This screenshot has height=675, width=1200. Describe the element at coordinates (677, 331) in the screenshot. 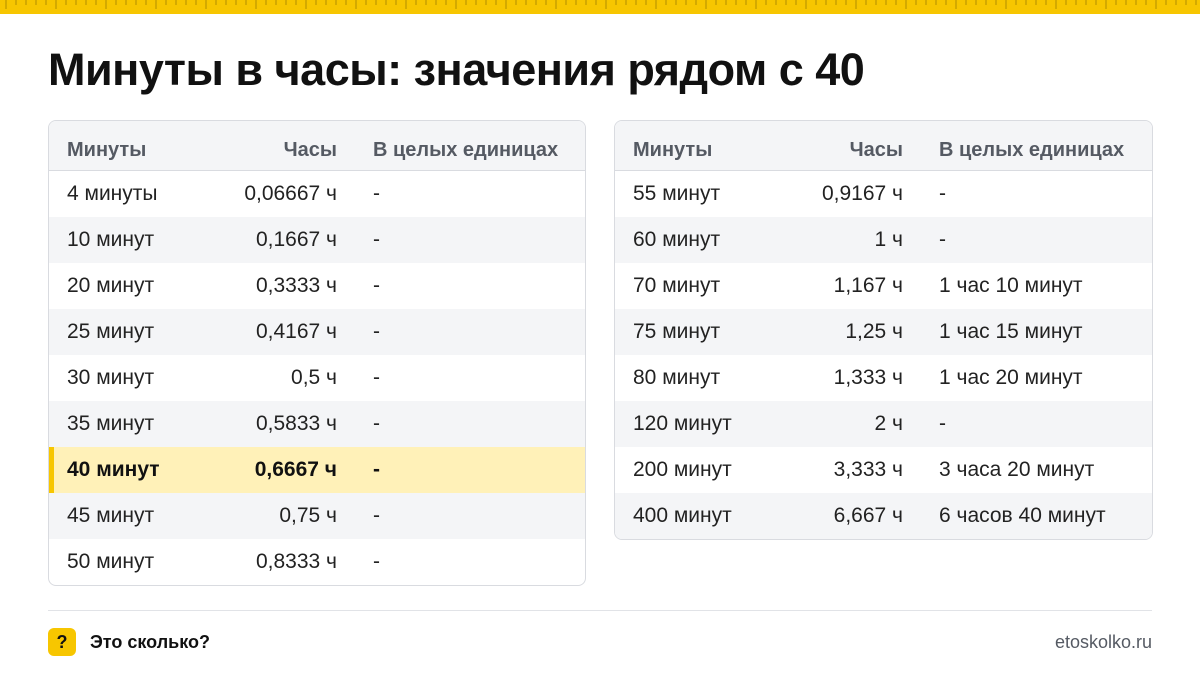

I see `cell-minutes: 75 минут` at that location.